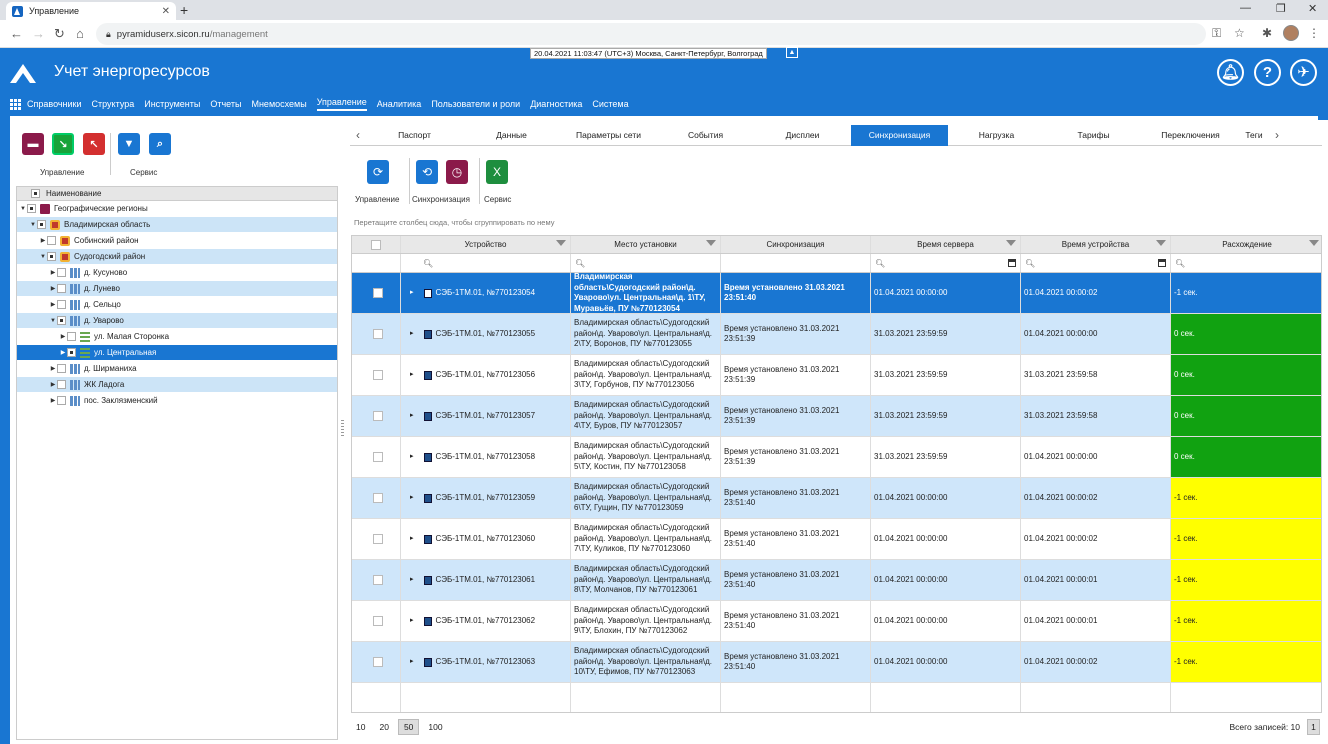  I want to click on calendar-icon, so click(1162, 263).